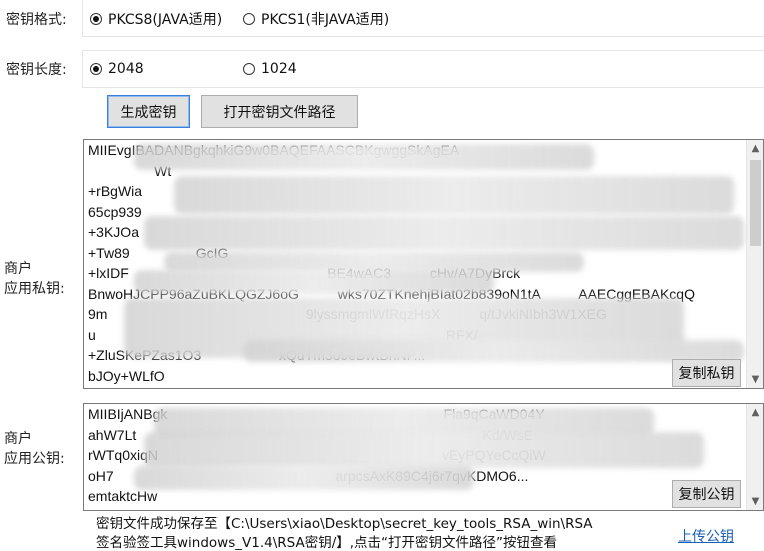 The image size is (764, 551). Describe the element at coordinates (165, 20) in the screenshot. I see `radio-pkcs8-label: PKCS8(JAVA适用)` at that location.